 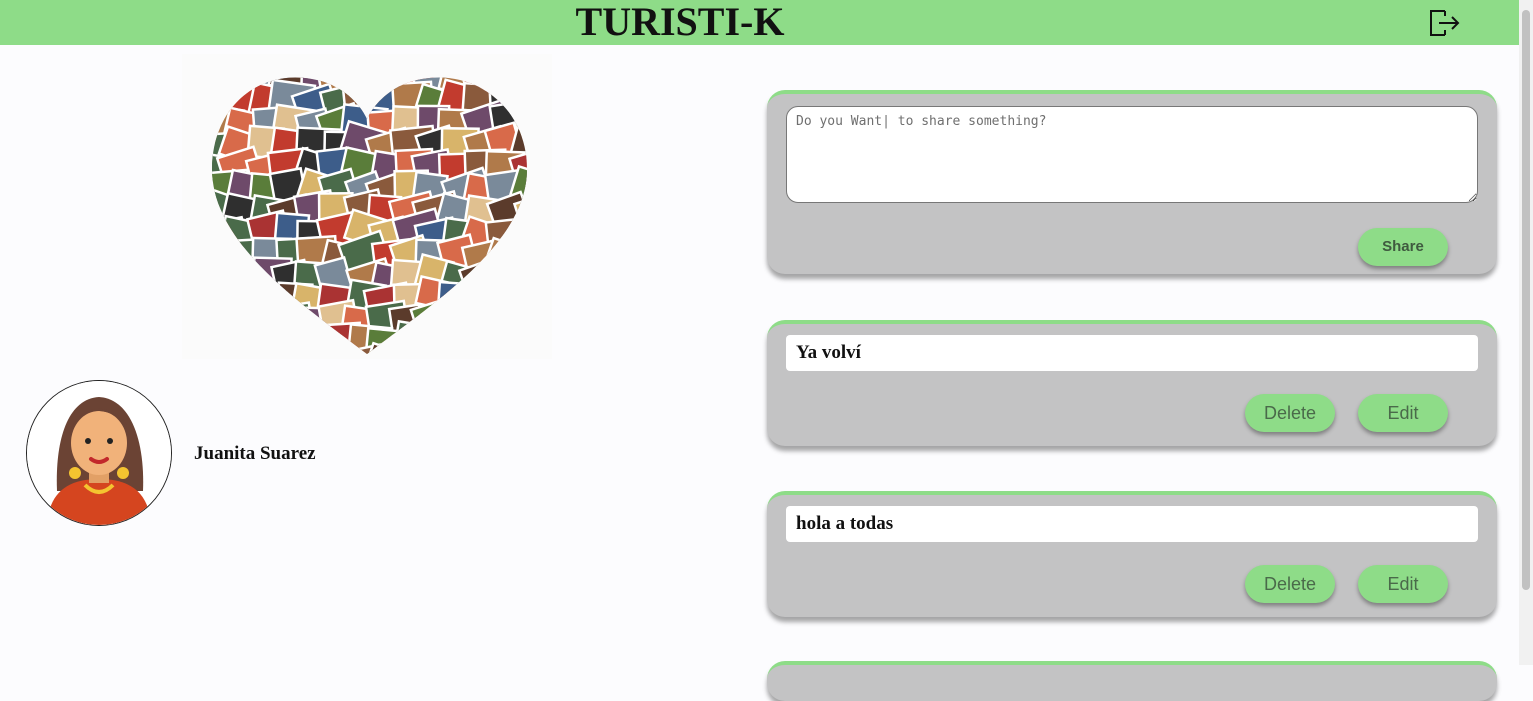 I want to click on cover-photo-collage, so click(x=367, y=206).